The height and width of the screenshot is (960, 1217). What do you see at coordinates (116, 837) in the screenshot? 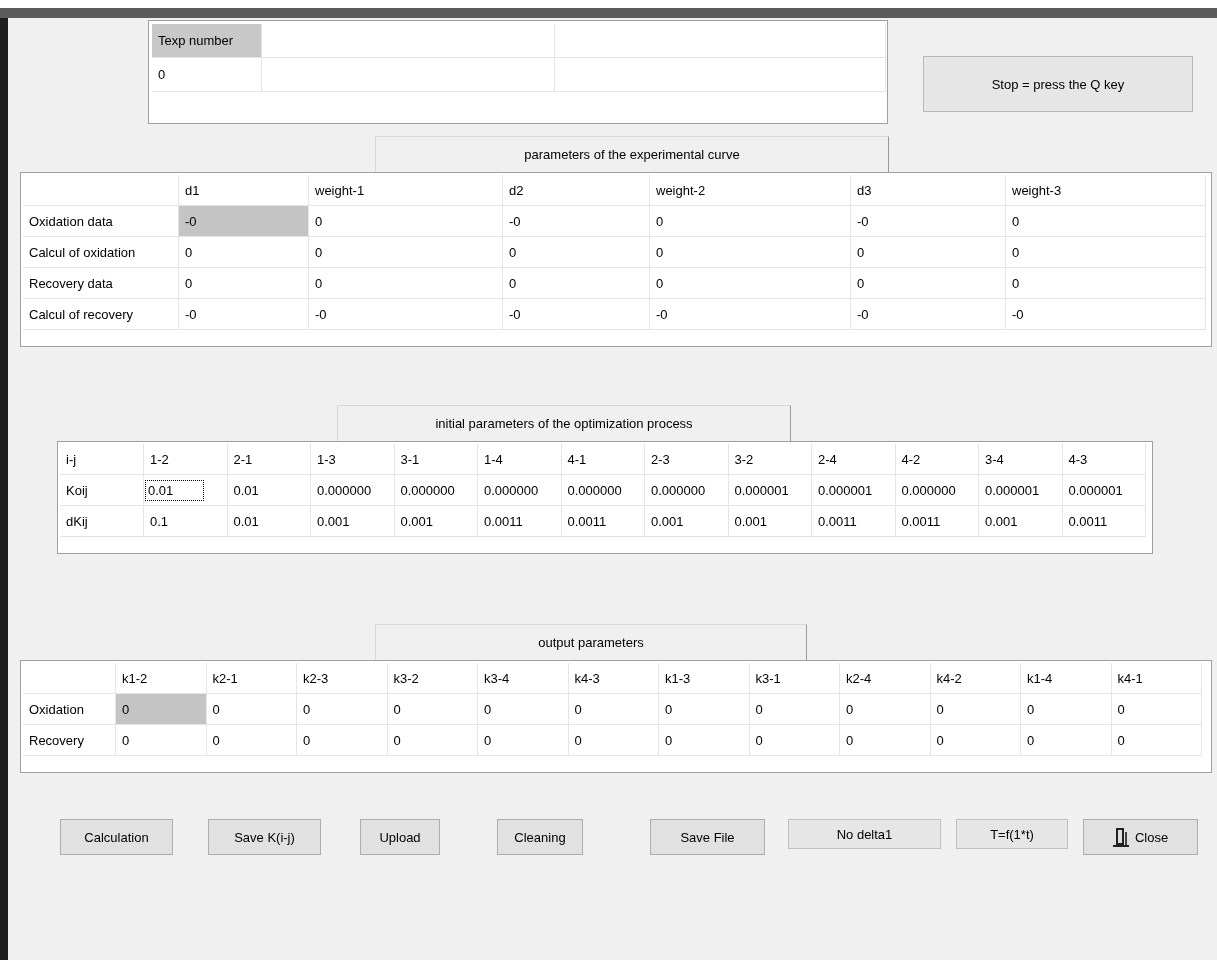
I see `action-button: Calculation` at bounding box center [116, 837].